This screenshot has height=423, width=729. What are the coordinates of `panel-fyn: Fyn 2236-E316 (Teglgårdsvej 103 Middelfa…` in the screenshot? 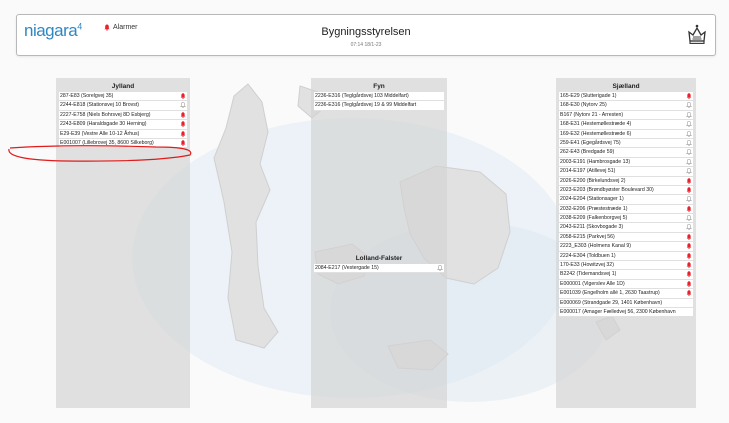 It's located at (379, 243).